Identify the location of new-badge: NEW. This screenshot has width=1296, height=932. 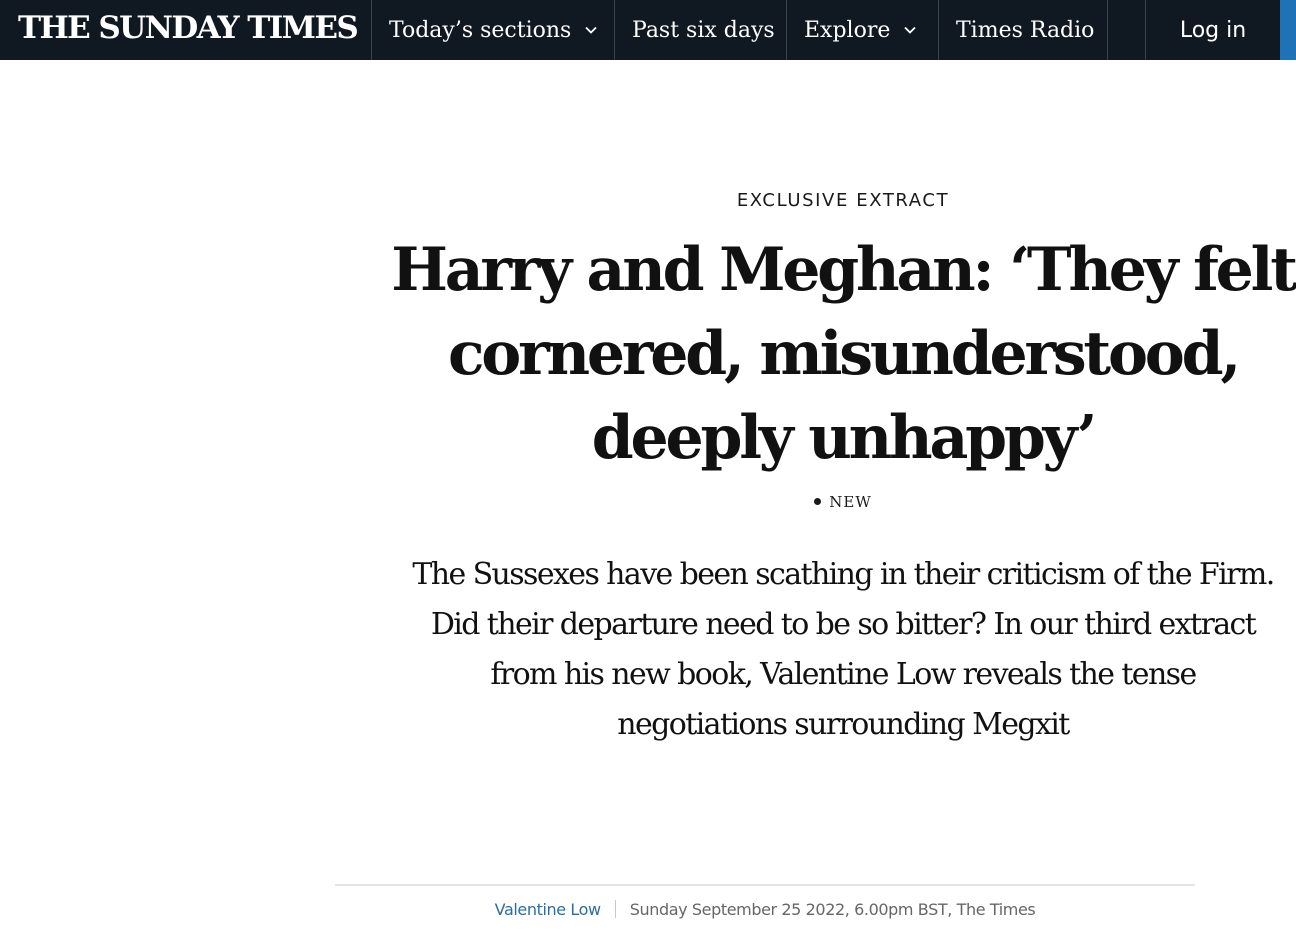
(843, 502).